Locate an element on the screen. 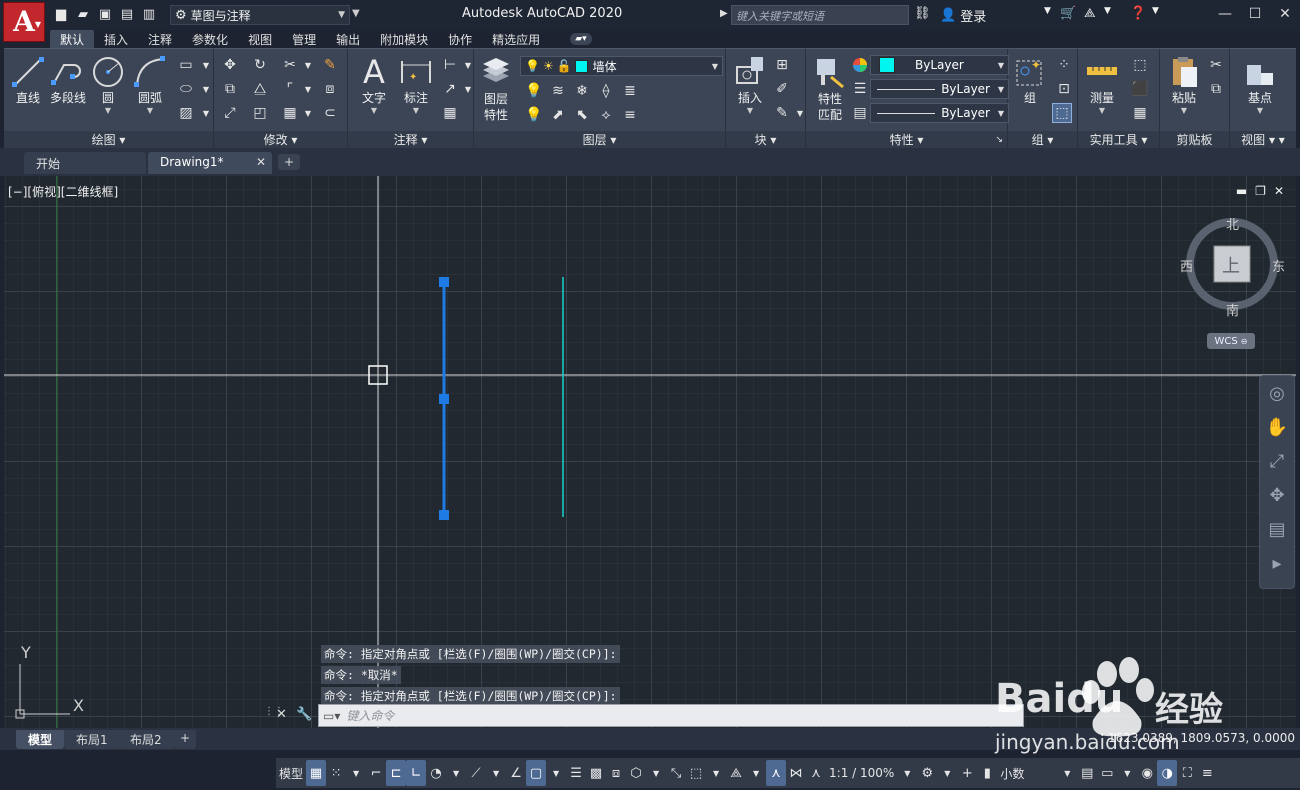 The height and width of the screenshot is (790, 1300). panel-view-title: 视图 ▾ ▾ is located at coordinates (1263, 140).